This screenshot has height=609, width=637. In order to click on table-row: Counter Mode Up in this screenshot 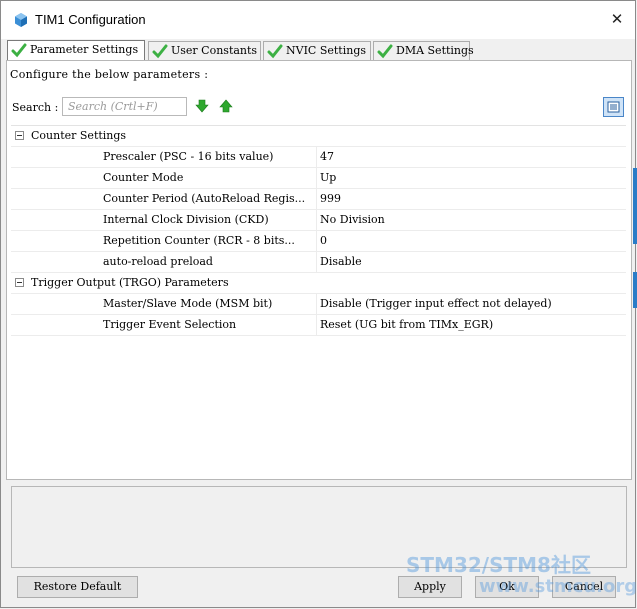, I will do `click(318, 178)`.